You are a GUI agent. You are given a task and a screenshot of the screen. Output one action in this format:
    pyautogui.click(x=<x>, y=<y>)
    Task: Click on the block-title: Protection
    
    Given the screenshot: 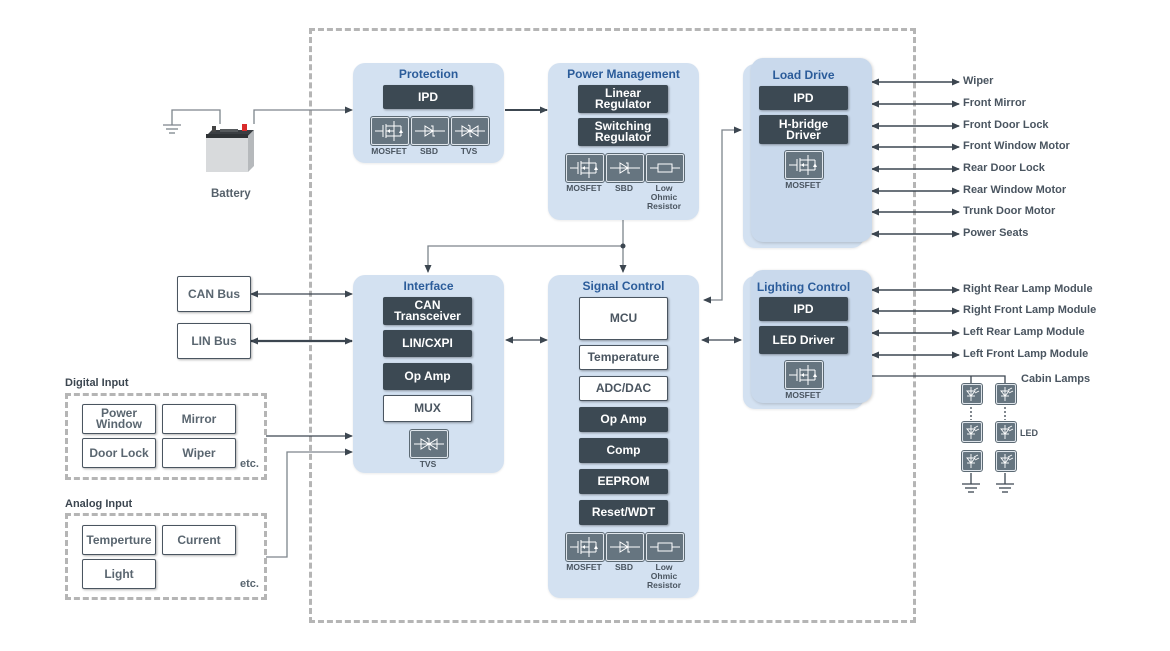 What is the action you would take?
    pyautogui.click(x=428, y=74)
    